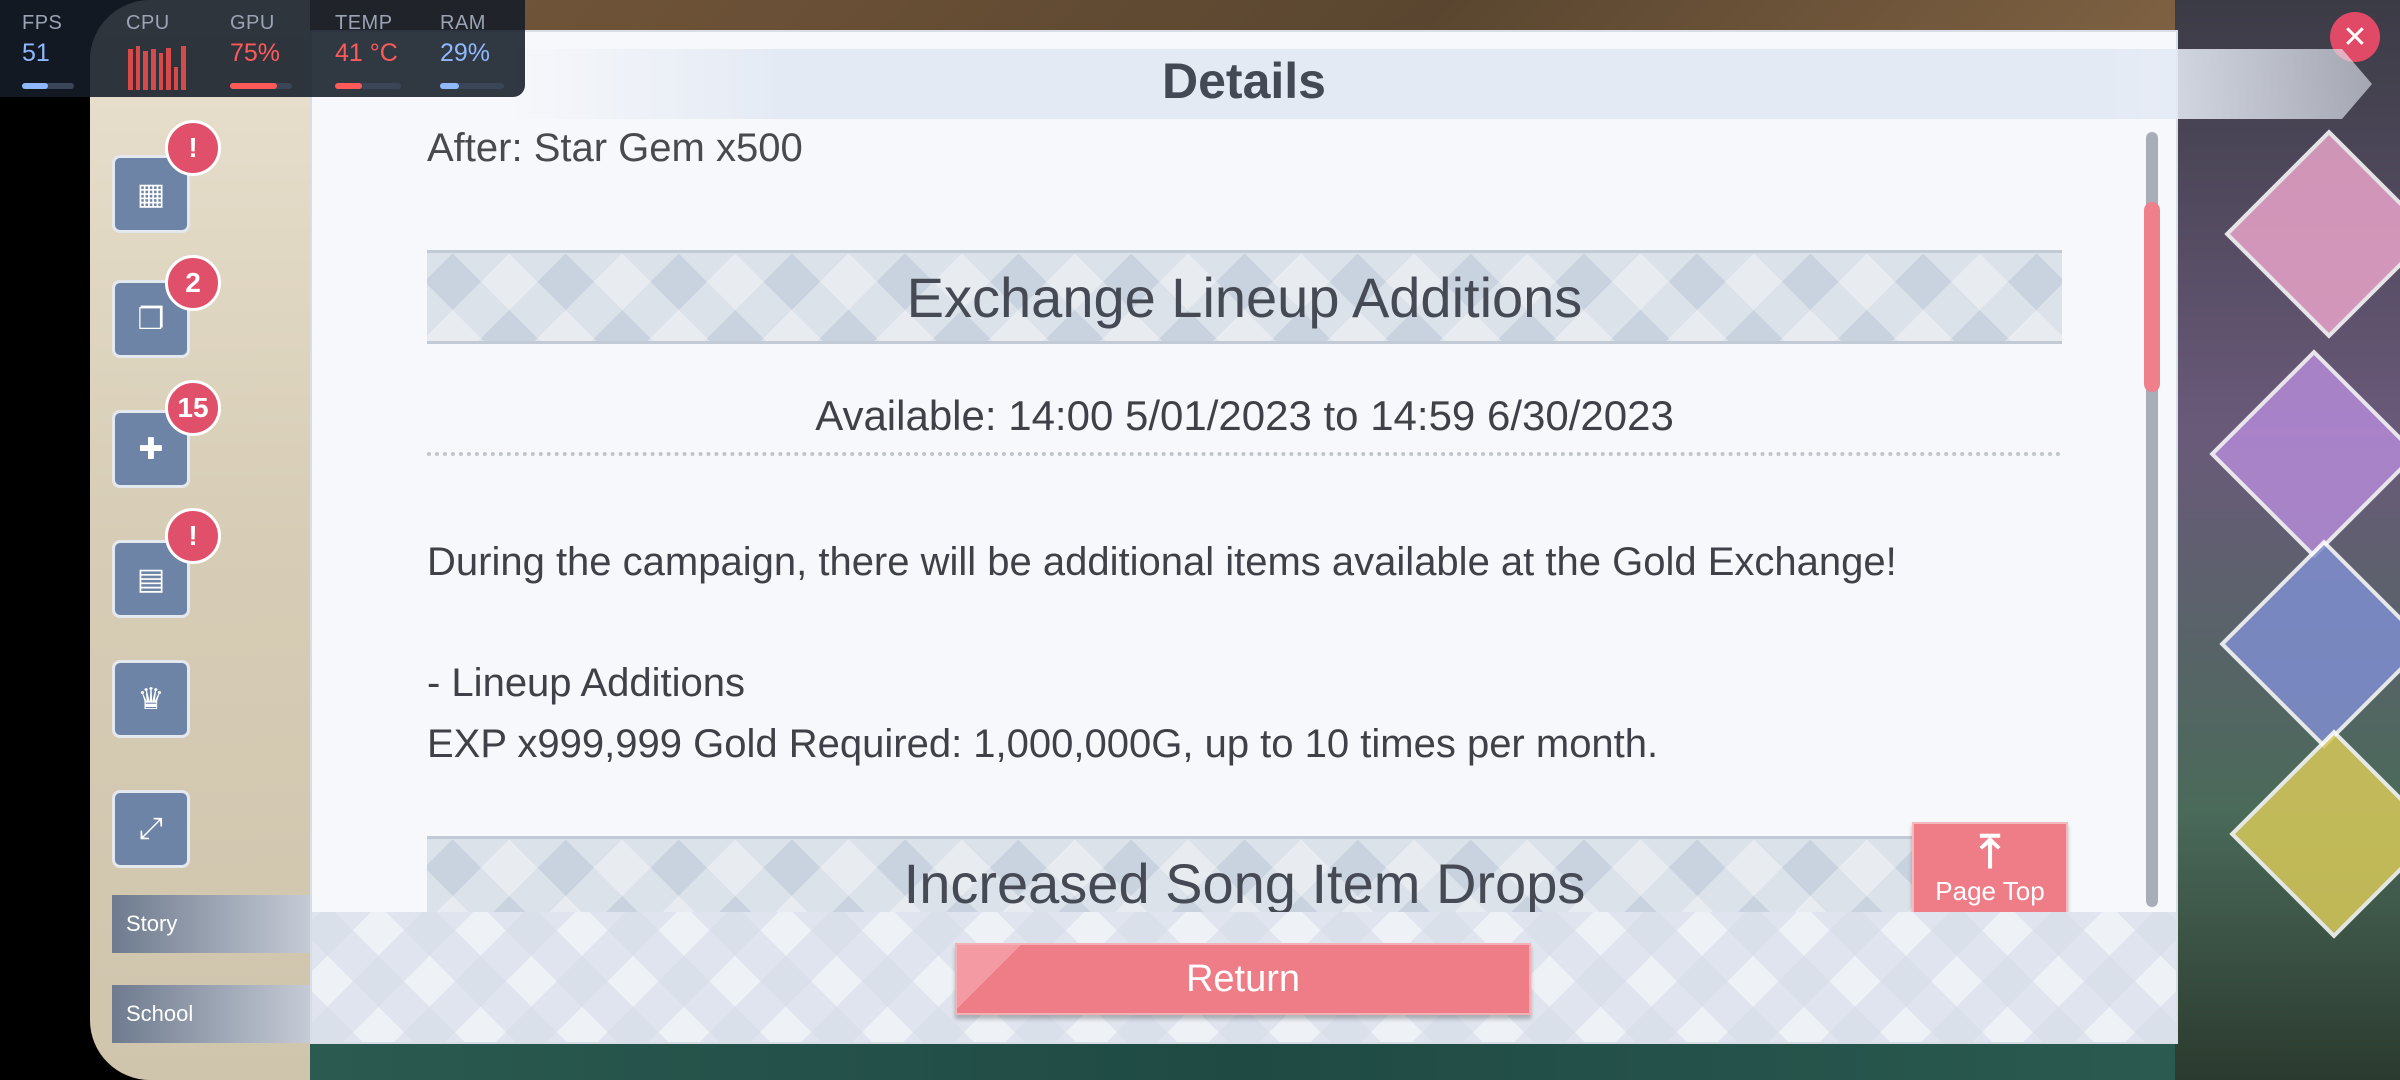 This screenshot has height=1080, width=2400. Describe the element at coordinates (1244, 81) in the screenshot. I see `dialog-title: Details` at that location.